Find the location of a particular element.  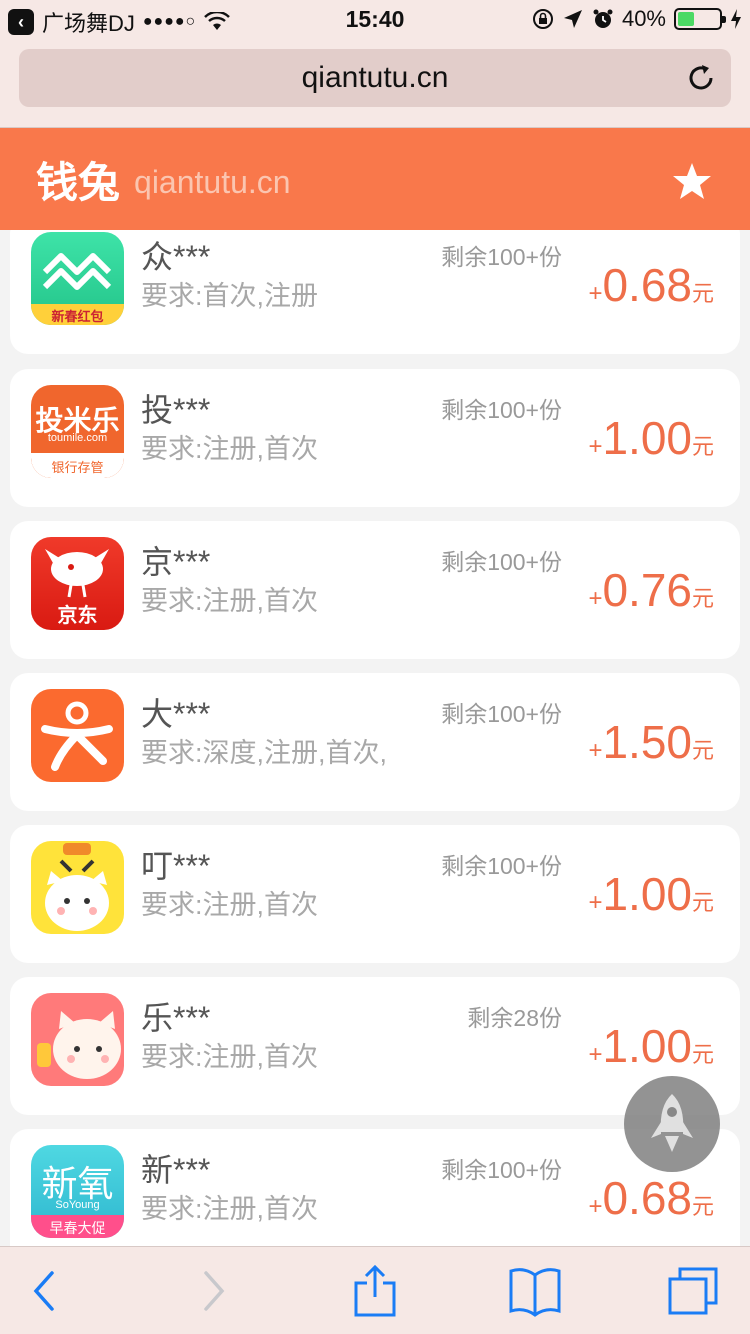

url-text: qiantutu.cn is located at coordinates (375, 78).